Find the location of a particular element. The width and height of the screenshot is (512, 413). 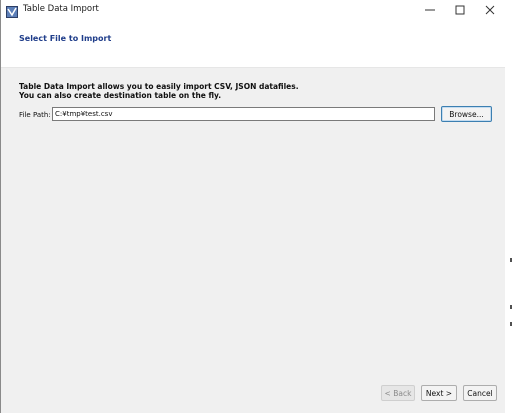

close-button is located at coordinates (490, 9).